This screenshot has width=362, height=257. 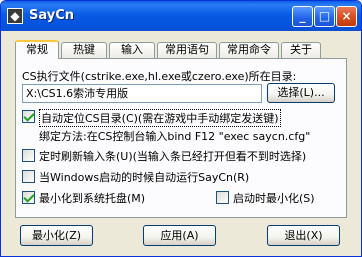 I want to click on refresh-input-label: 定时刷新输入条(U)(当输入条已经打开但看不到时选择), so click(x=172, y=156).